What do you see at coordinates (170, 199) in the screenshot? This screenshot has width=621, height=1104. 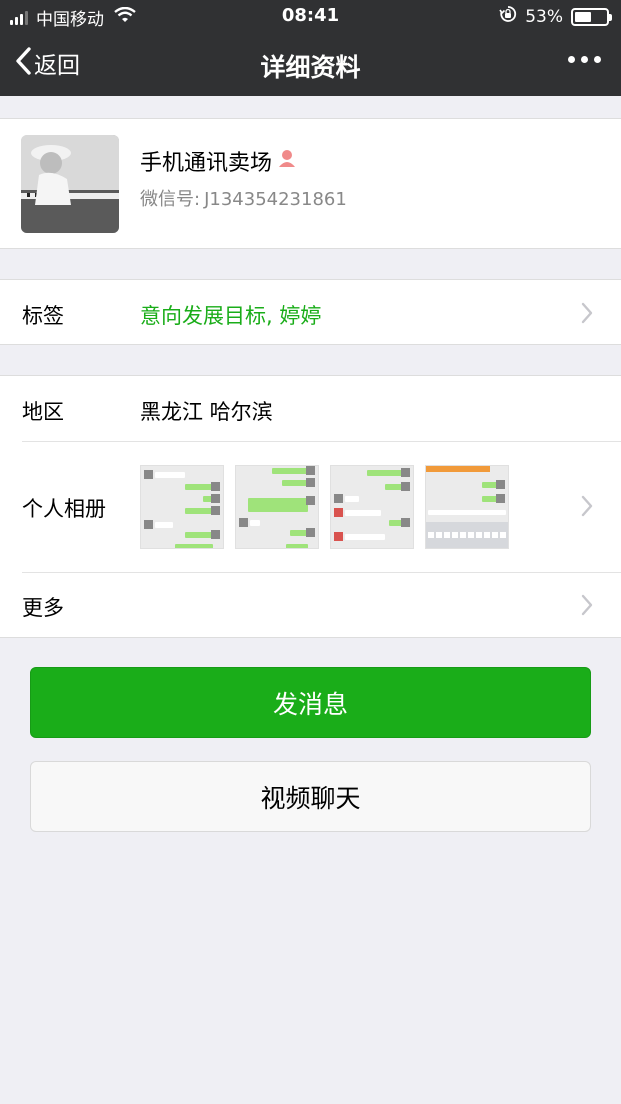 I see `wechat-id-label: 微信号:` at bounding box center [170, 199].